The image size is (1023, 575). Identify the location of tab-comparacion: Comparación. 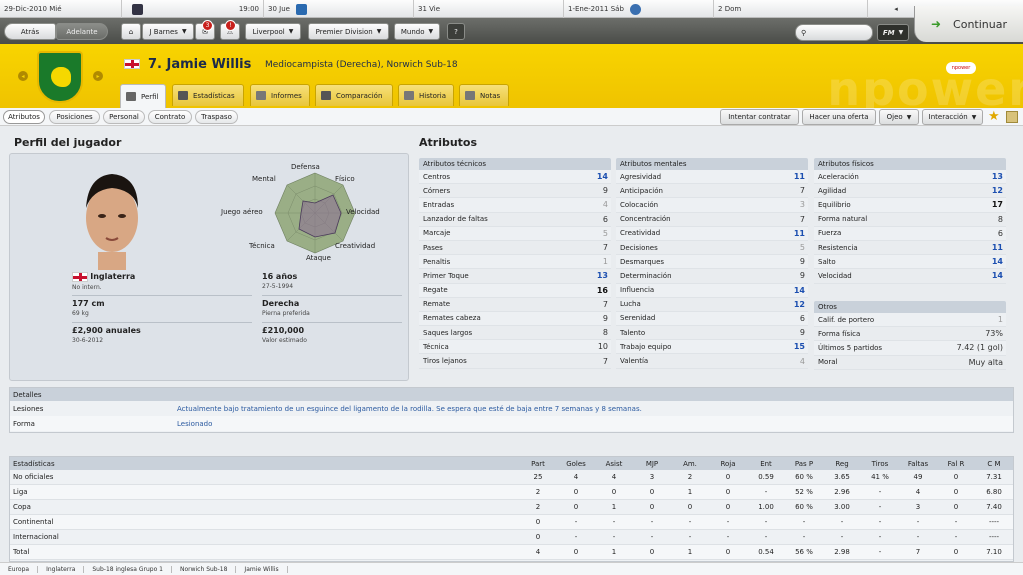
(354, 95).